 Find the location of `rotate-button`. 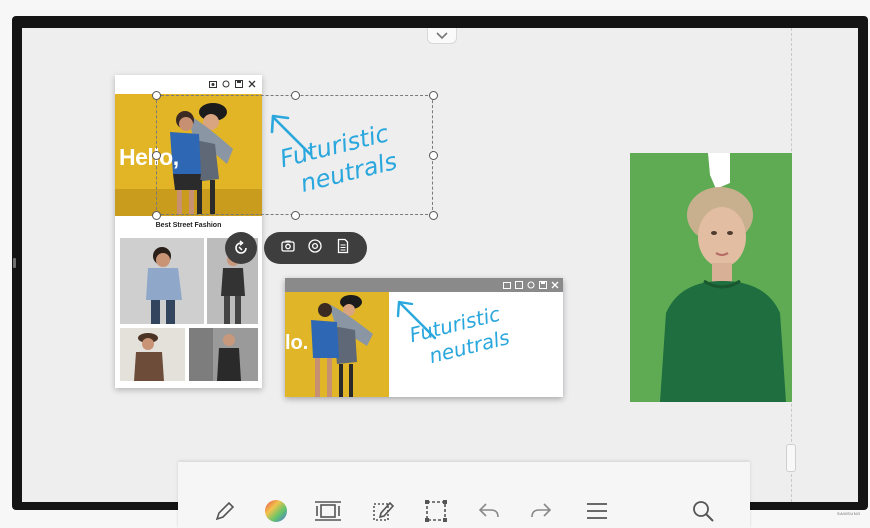

rotate-button is located at coordinates (241, 248).